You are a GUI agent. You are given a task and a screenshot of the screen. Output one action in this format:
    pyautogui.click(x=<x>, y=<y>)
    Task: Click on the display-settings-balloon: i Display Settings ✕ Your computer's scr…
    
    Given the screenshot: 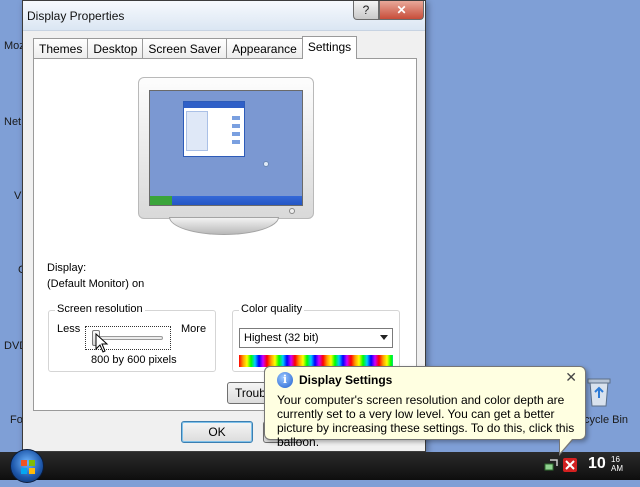 What is the action you would take?
    pyautogui.click(x=425, y=411)
    